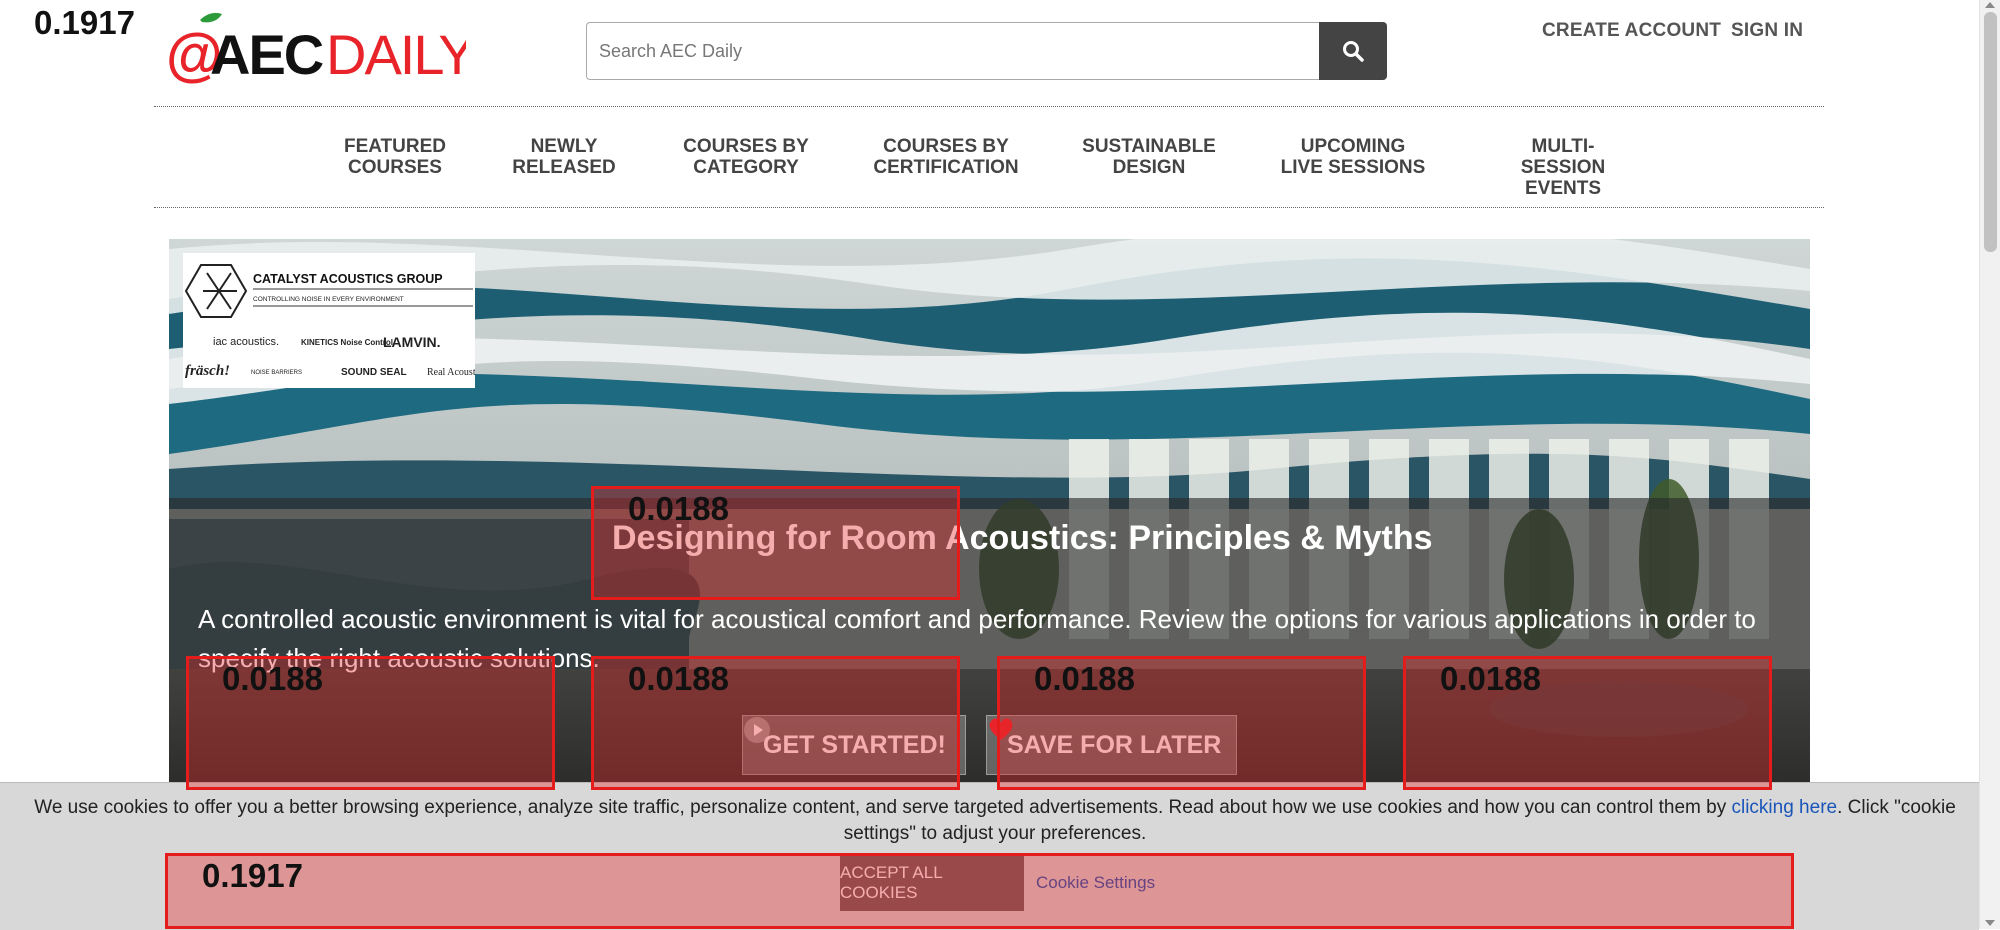  What do you see at coordinates (266, 54) in the screenshot?
I see `svg-text: AEC` at bounding box center [266, 54].